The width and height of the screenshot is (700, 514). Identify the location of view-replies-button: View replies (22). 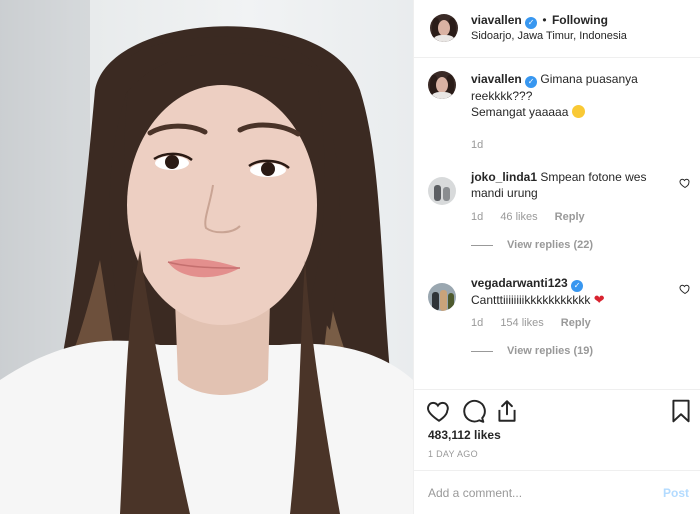
(532, 245).